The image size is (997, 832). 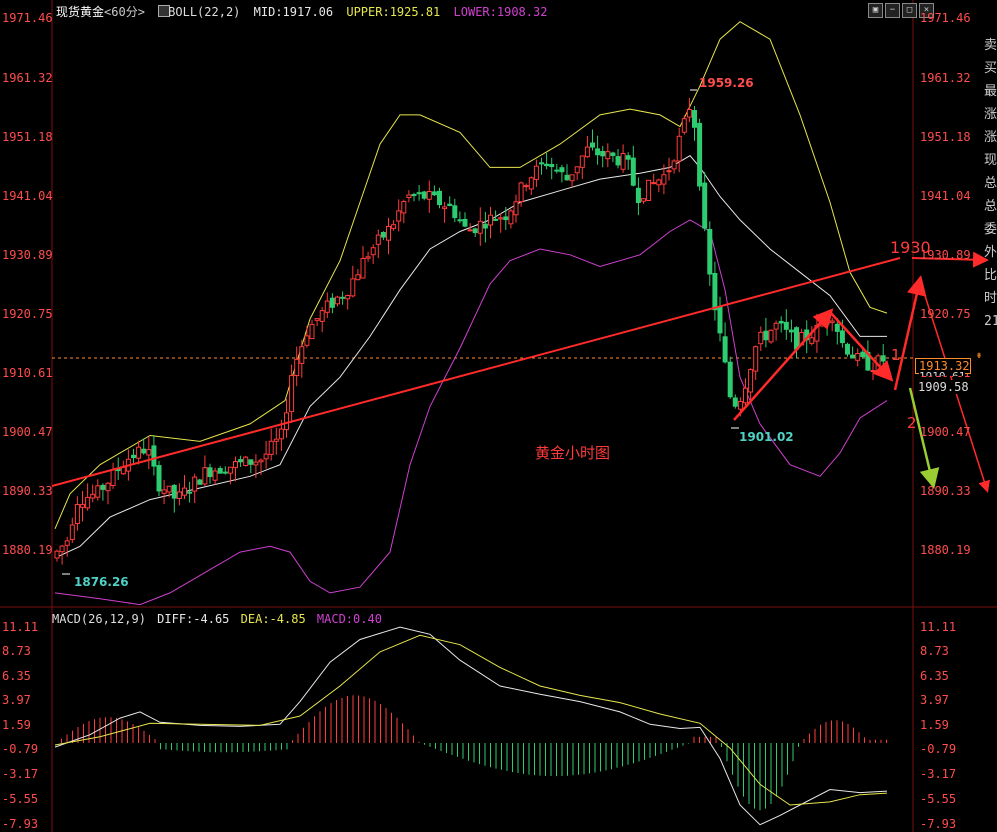 What do you see at coordinates (16, 725) in the screenshot?
I see `macd-axis-left-label: 1.59` at bounding box center [16, 725].